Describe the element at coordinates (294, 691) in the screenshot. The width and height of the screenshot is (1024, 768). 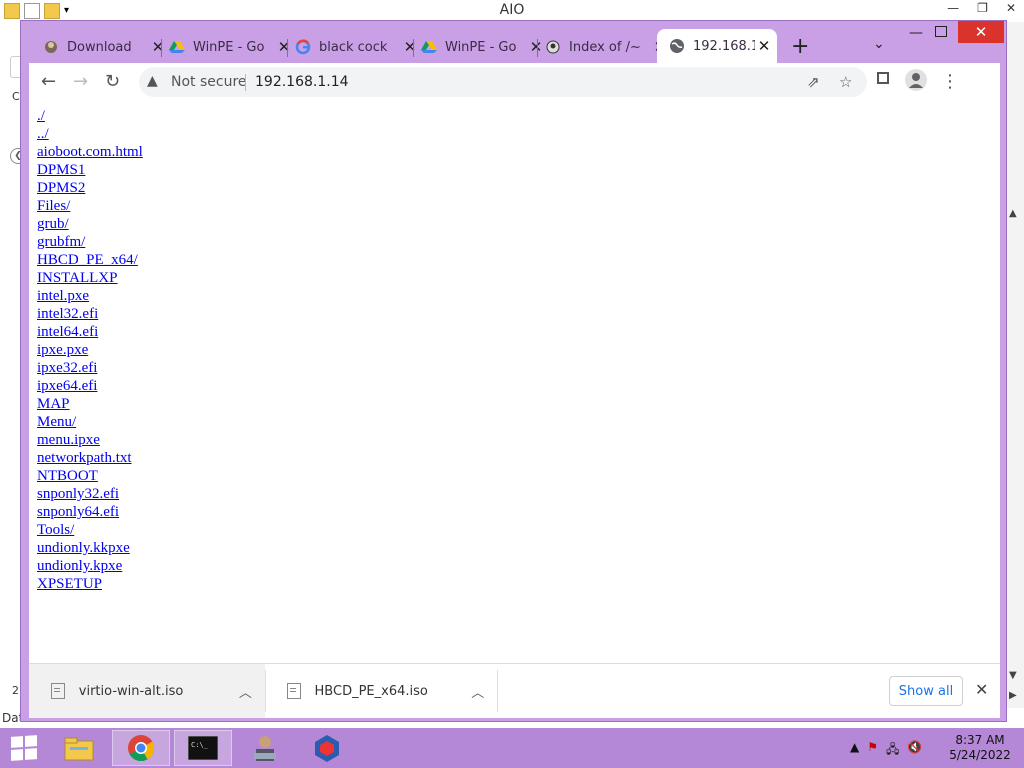
I see `file-icon` at that location.